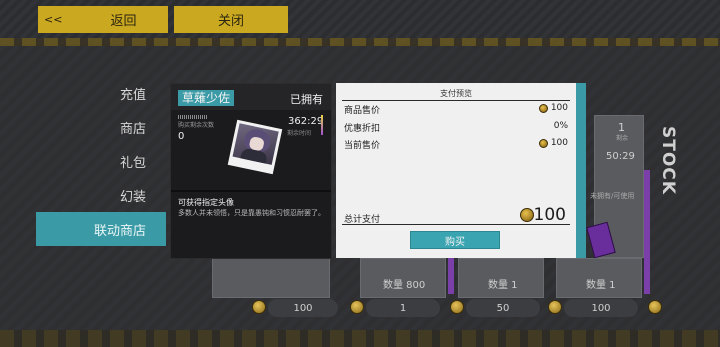 The height and width of the screenshot is (347, 720). I want to click on owned-status: 已拥有, so click(306, 99).